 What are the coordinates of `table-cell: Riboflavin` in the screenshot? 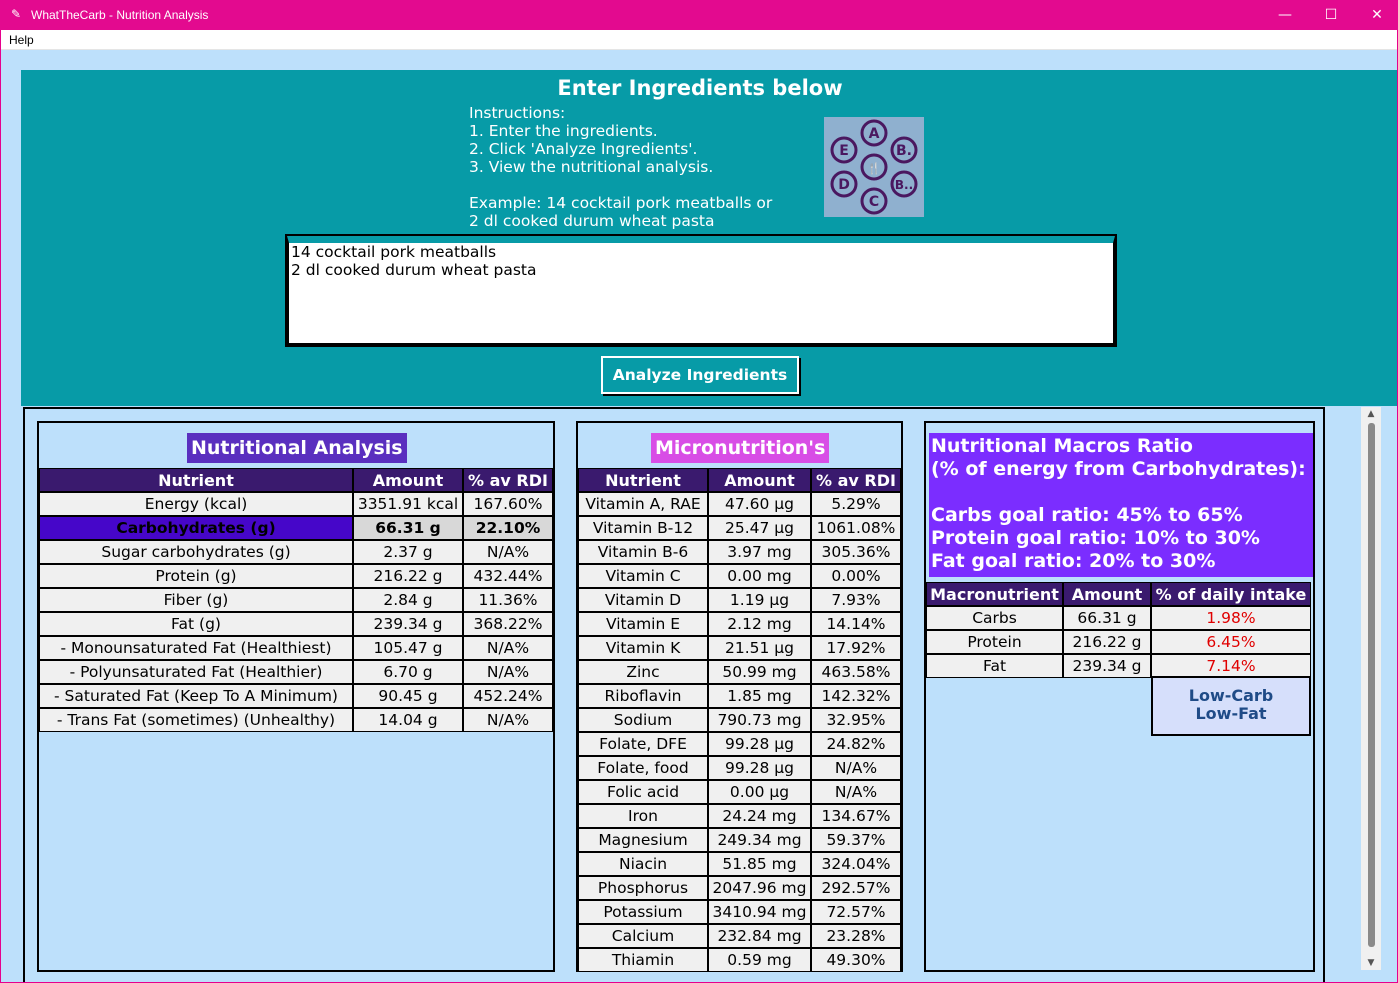 It's located at (643, 696).